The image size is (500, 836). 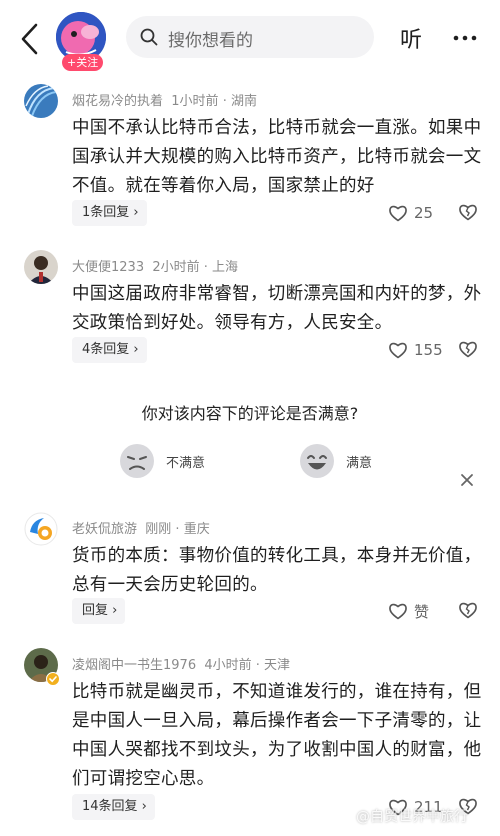 What do you see at coordinates (422, 611) in the screenshot?
I see `like-label: 赞` at bounding box center [422, 611].